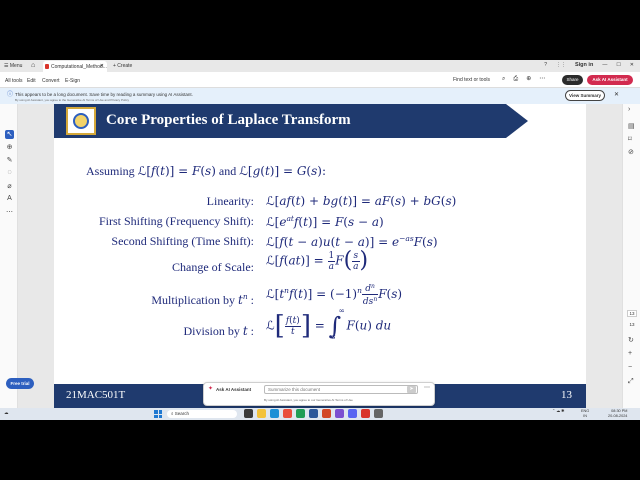 The height and width of the screenshot is (480, 640). What do you see at coordinates (325, 221) in the screenshot?
I see `formula-first-shifting: ℒ[eatf(t)] = F(s − a)` at bounding box center [325, 221].